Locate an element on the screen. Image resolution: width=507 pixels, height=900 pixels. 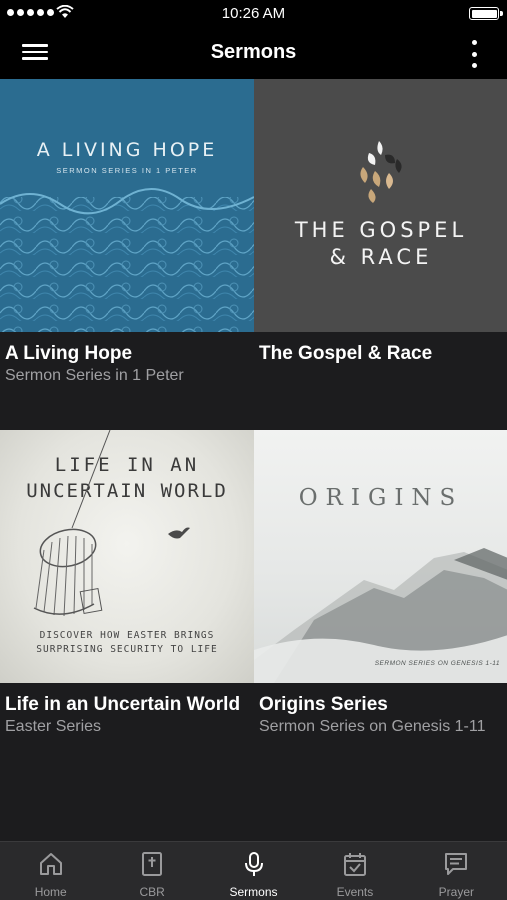
status-bar: 10:26 AM is located at coordinates (253, 14).